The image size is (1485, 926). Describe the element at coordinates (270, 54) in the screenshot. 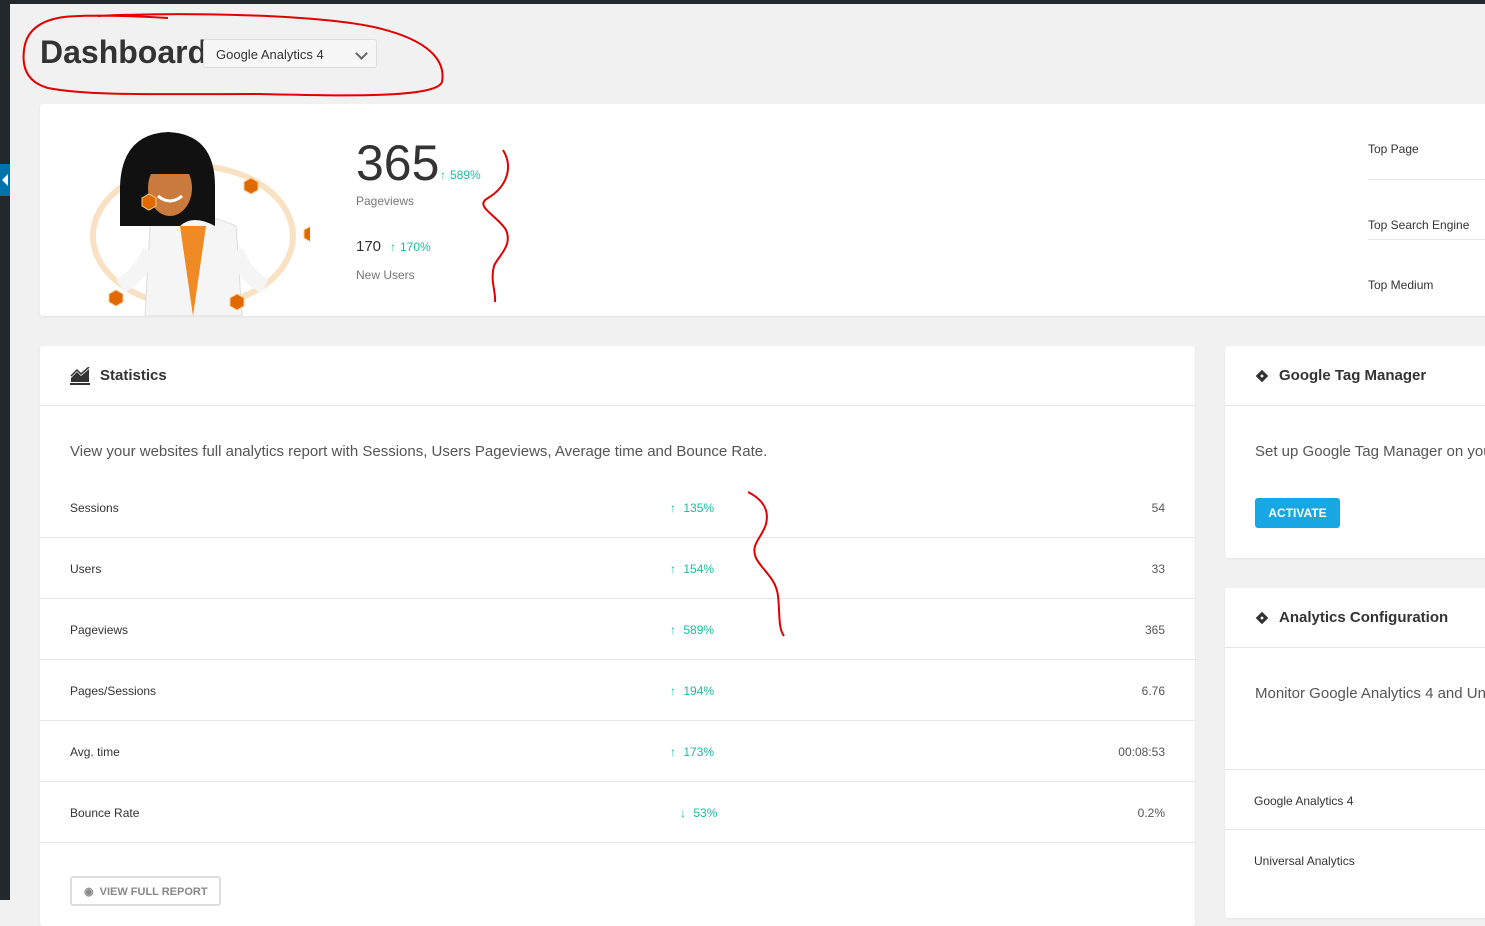

I see `analytics-version-value: Google Analytics 4` at that location.